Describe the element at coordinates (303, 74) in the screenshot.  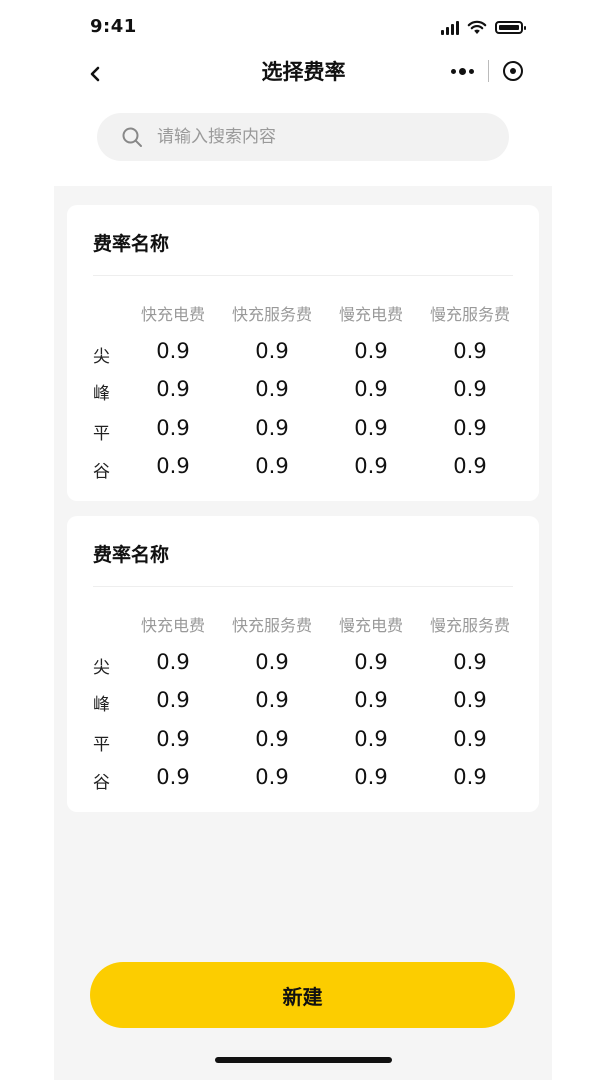
I see `nav-bar: 选择费率` at that location.